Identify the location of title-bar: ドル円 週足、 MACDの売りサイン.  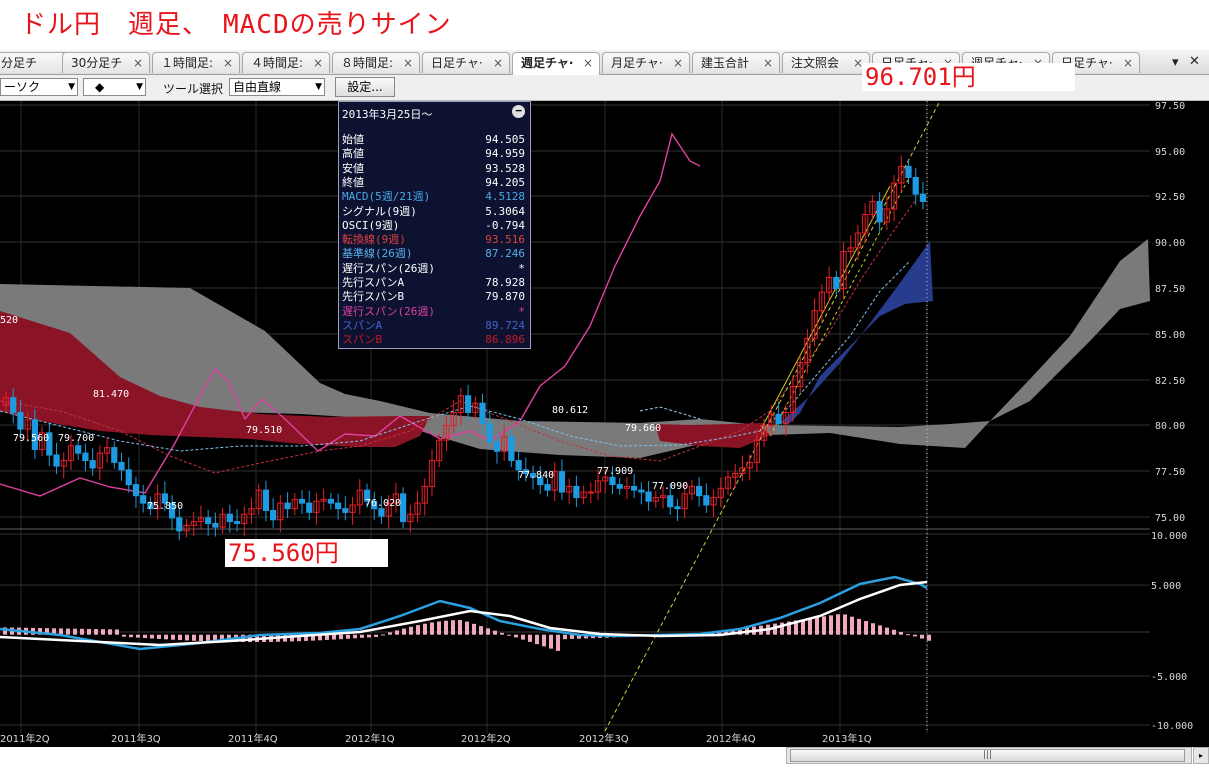
(604, 24).